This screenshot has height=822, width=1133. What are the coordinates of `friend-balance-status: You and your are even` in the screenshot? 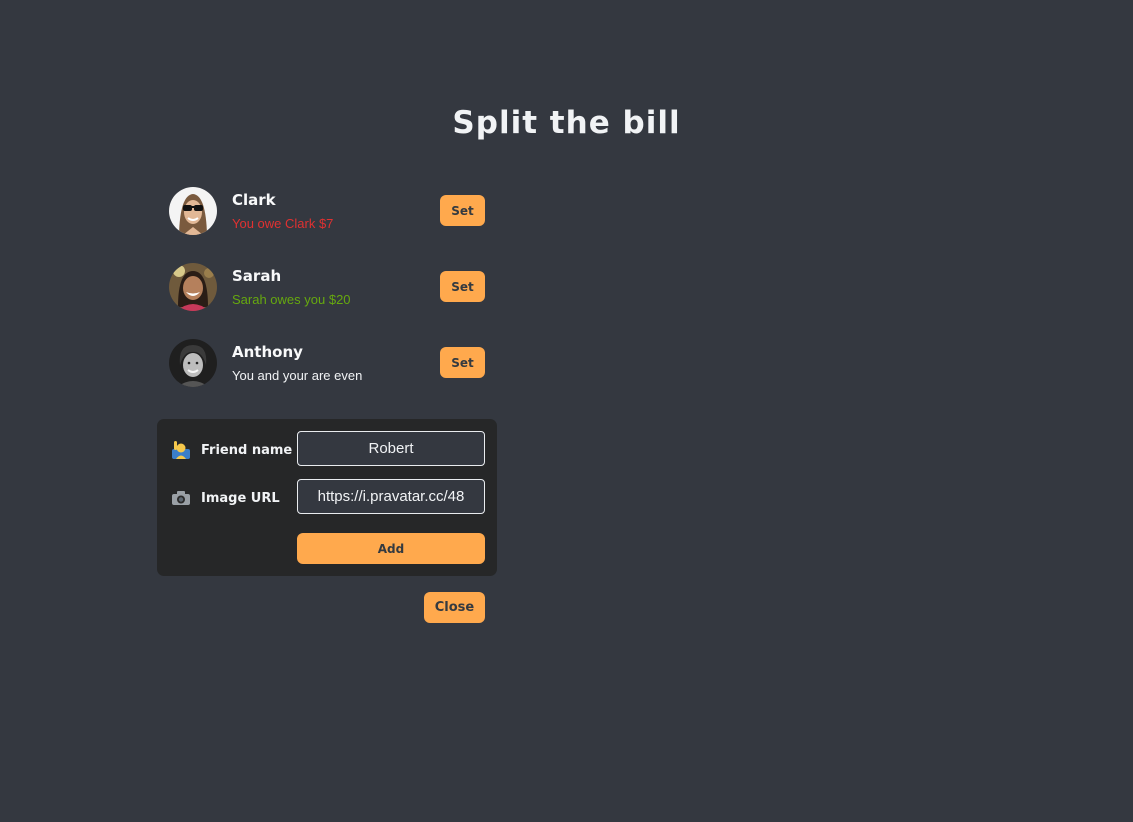 It's located at (297, 375).